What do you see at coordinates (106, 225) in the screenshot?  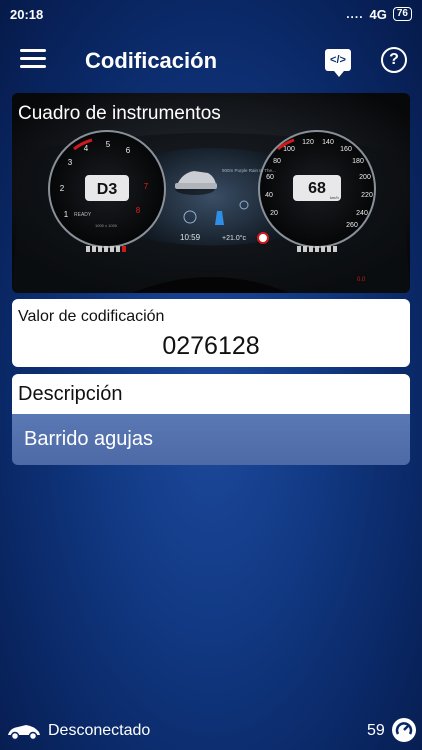 I see `odometer-label: 1000 x 1000` at bounding box center [106, 225].